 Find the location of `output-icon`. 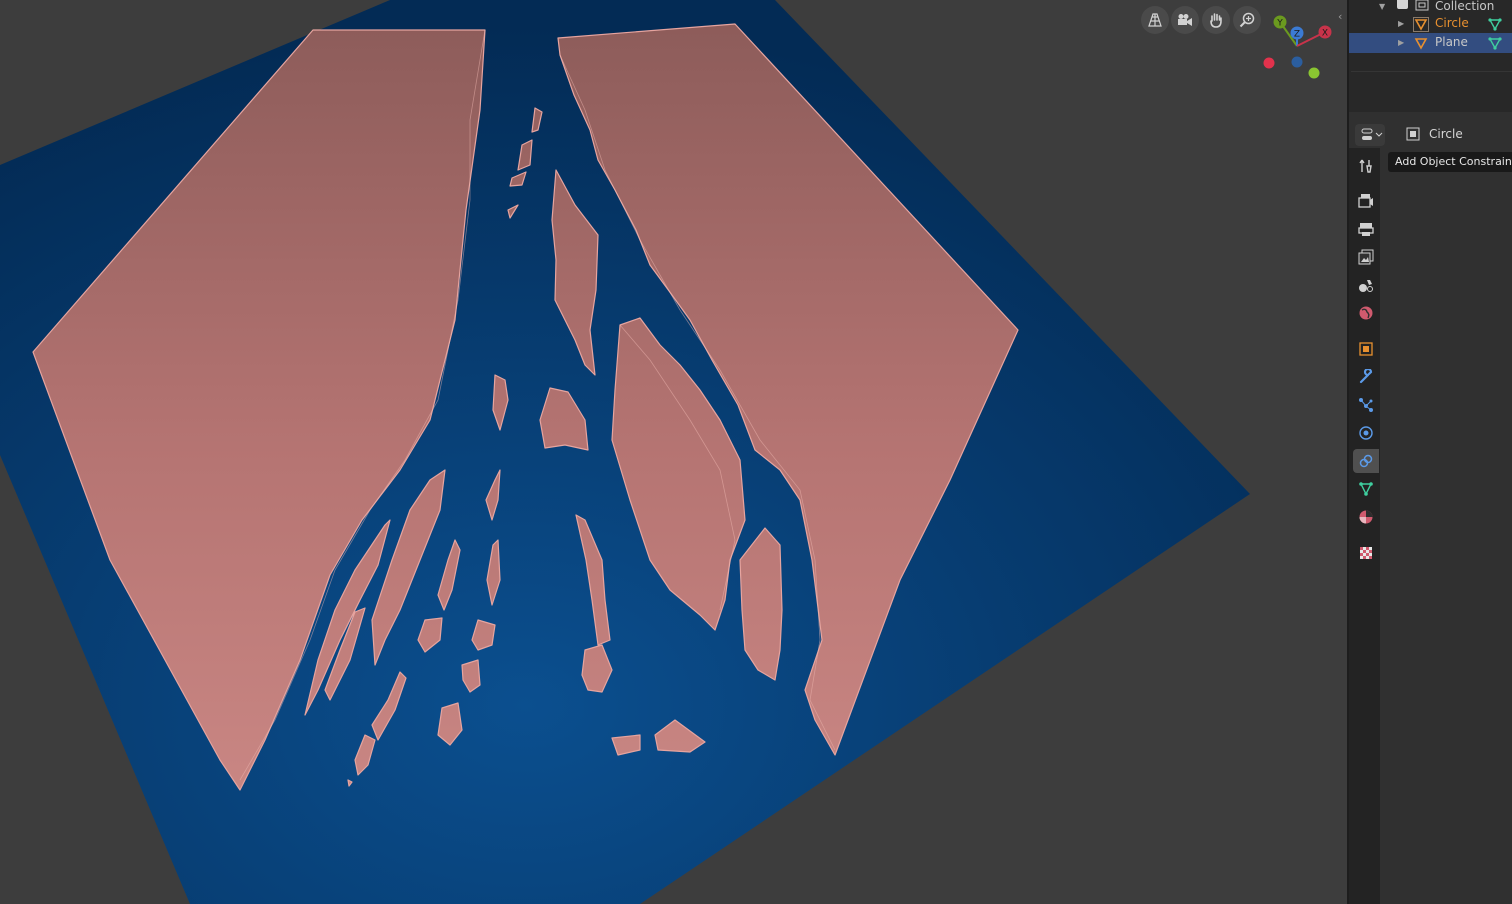

output-icon is located at coordinates (1366, 229).